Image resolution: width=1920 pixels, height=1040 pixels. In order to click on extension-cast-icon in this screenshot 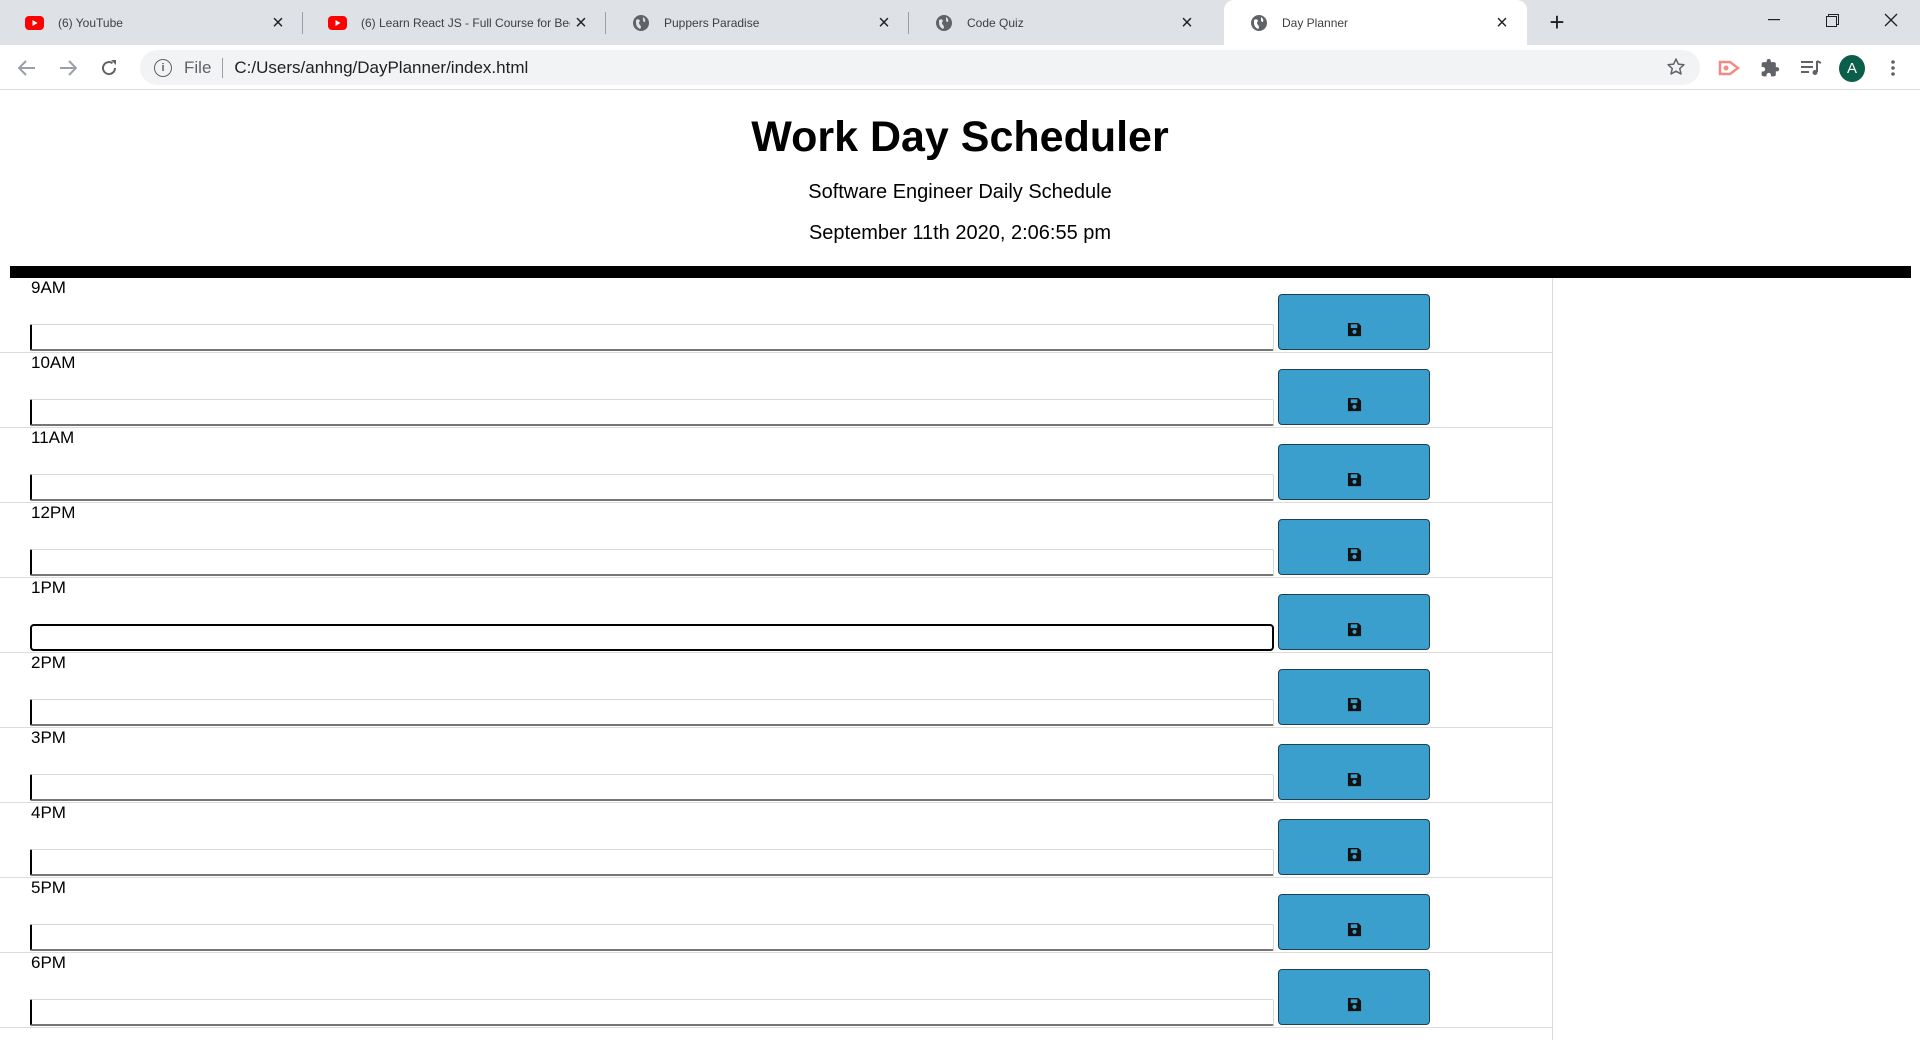, I will do `click(1729, 68)`.